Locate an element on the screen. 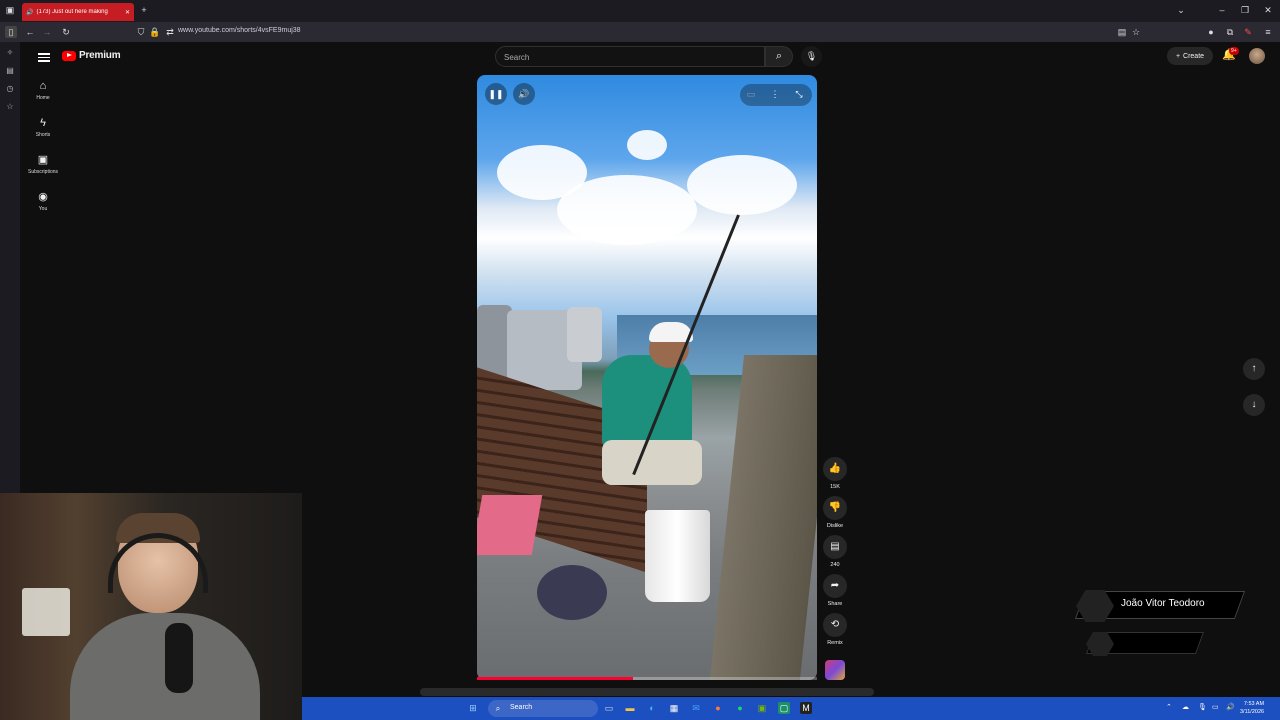  microphone is located at coordinates (179, 658).